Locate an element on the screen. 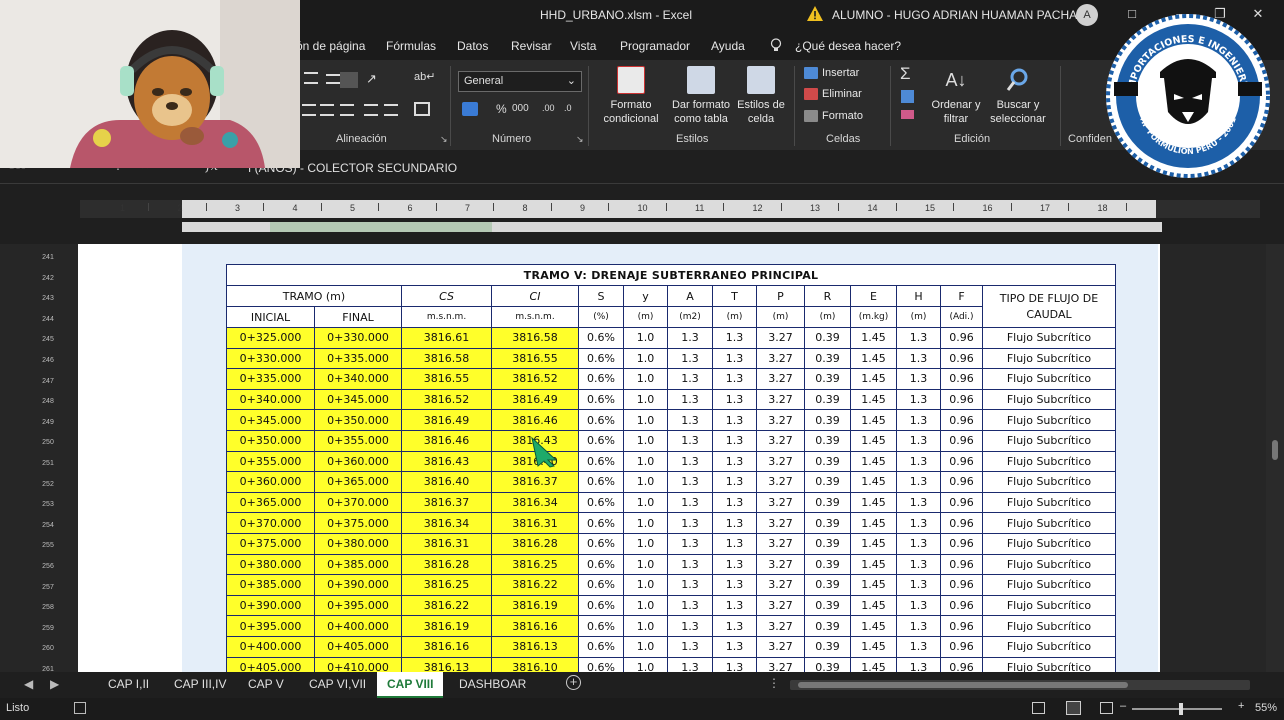  row-header: 246 is located at coordinates (48, 360).